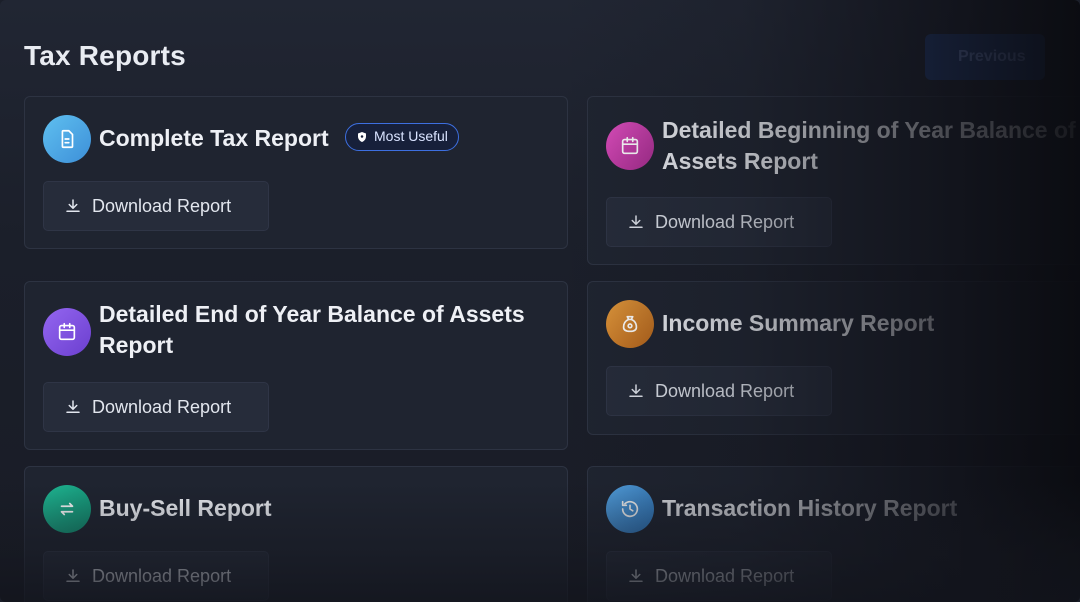 The width and height of the screenshot is (1080, 602). Describe the element at coordinates (411, 136) in the screenshot. I see `badge-label: Most Useful` at that location.